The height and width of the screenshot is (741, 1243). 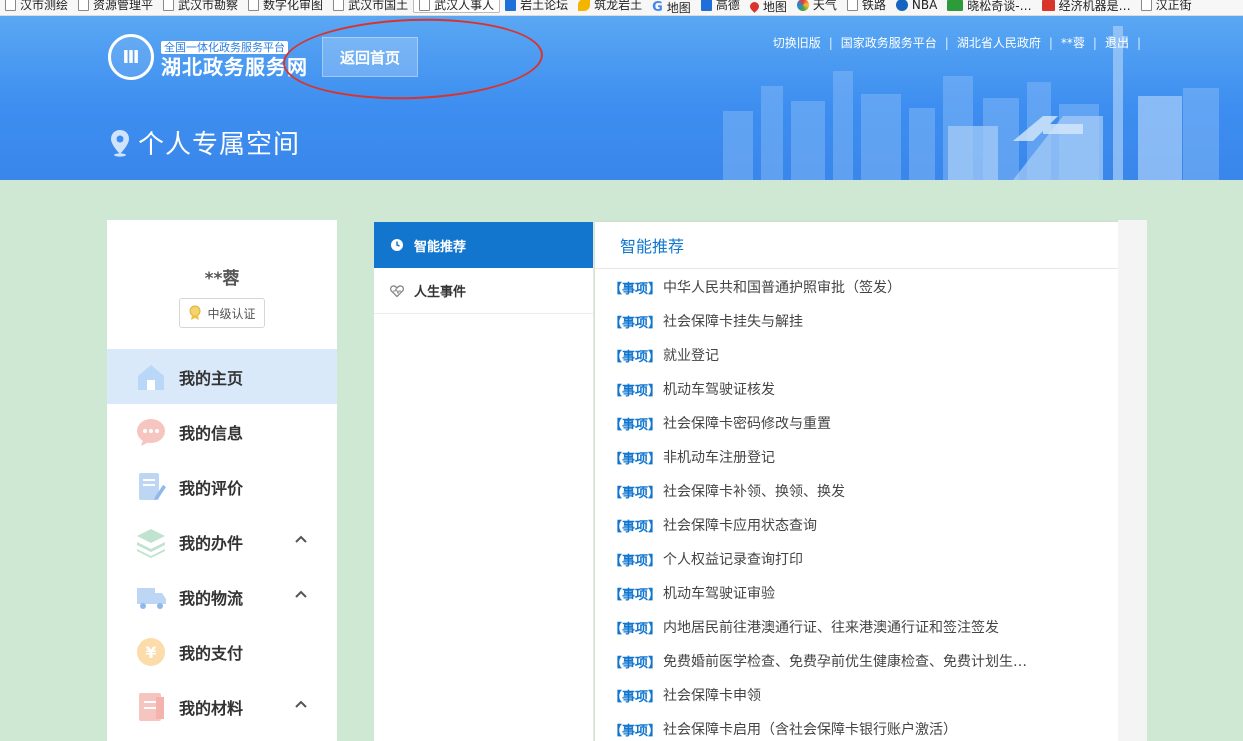 What do you see at coordinates (859, 559) in the screenshot?
I see `list-item: 【事项】 个人权益记录查询打印` at bounding box center [859, 559].